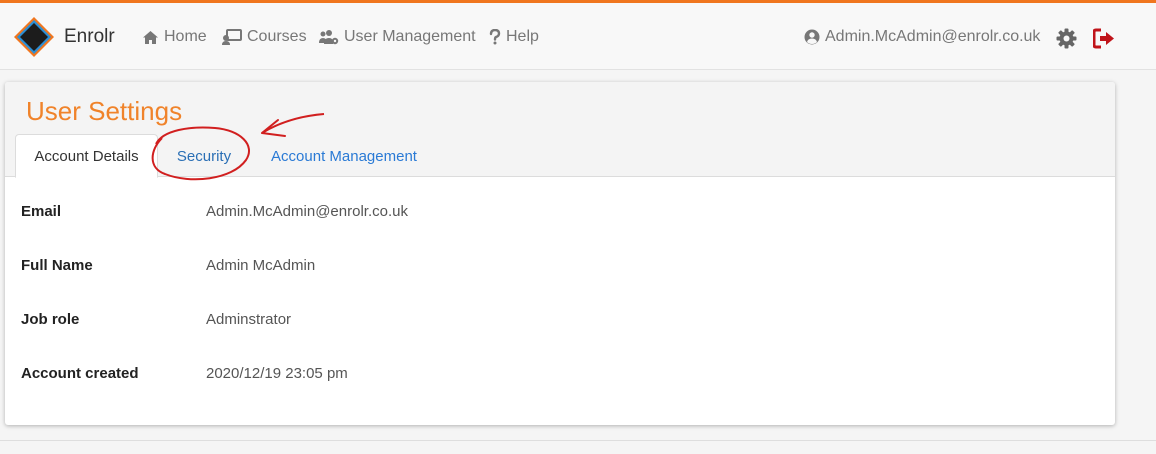 The height and width of the screenshot is (454, 1156). I want to click on nav-help-link: Help, so click(514, 37).